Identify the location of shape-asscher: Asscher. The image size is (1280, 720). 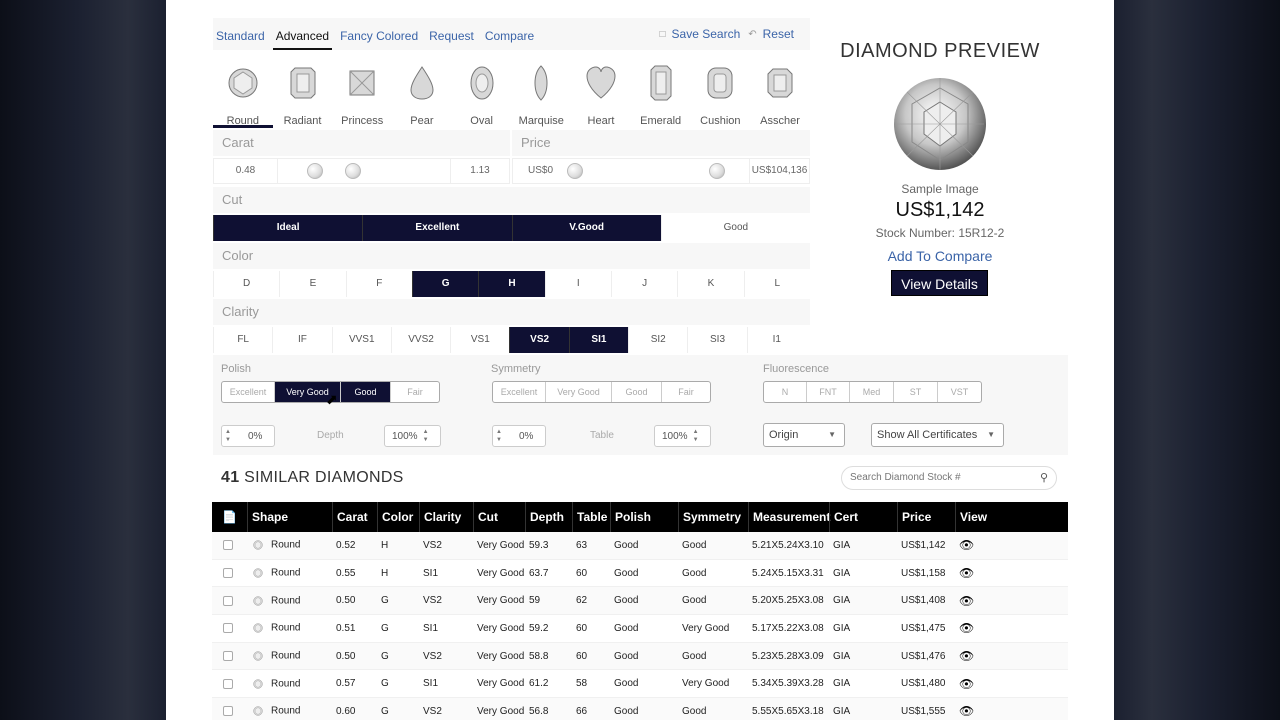
(780, 94).